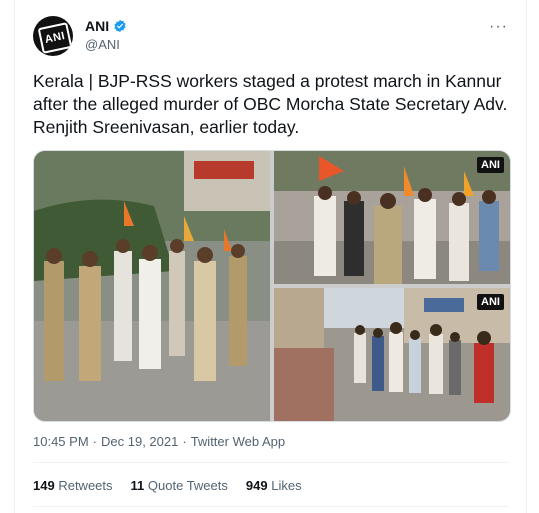  What do you see at coordinates (44, 485) in the screenshot?
I see `retweets-count: 149` at bounding box center [44, 485].